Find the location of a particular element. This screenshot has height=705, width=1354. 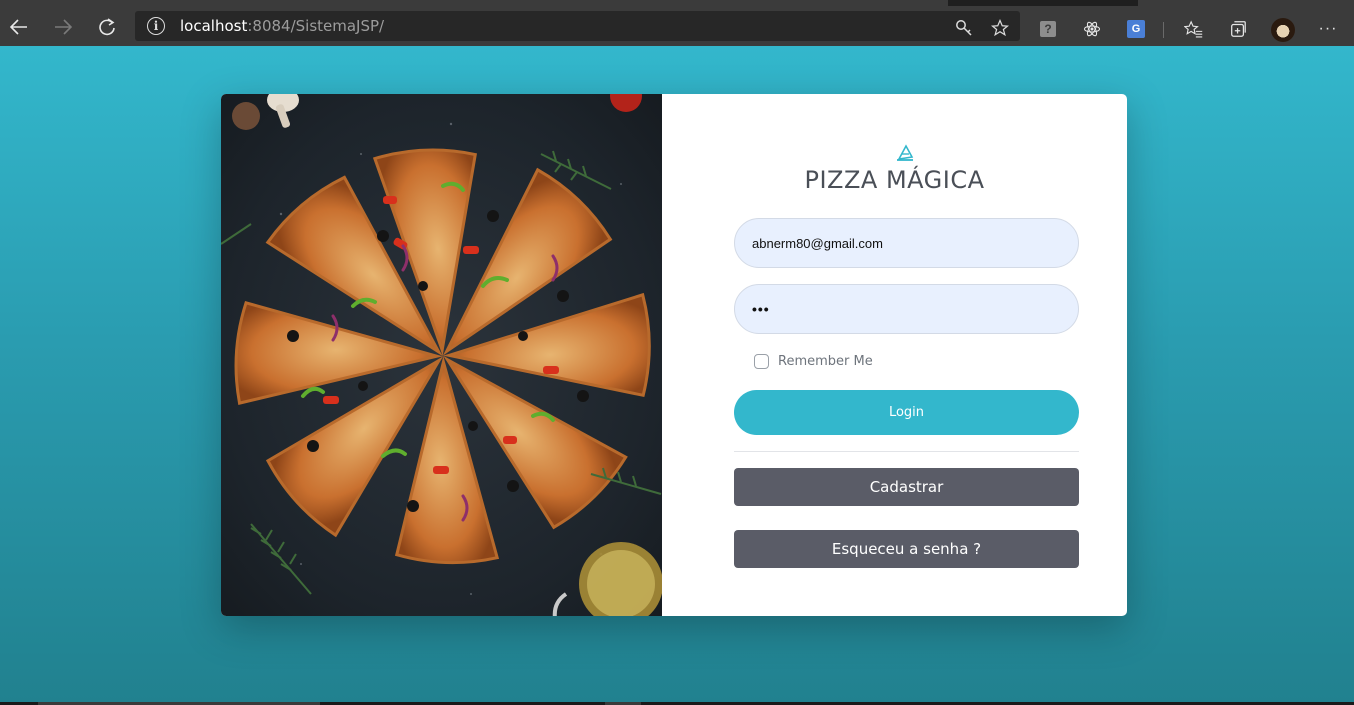

brand-title: PIZZA MÁGICA is located at coordinates (894, 180).